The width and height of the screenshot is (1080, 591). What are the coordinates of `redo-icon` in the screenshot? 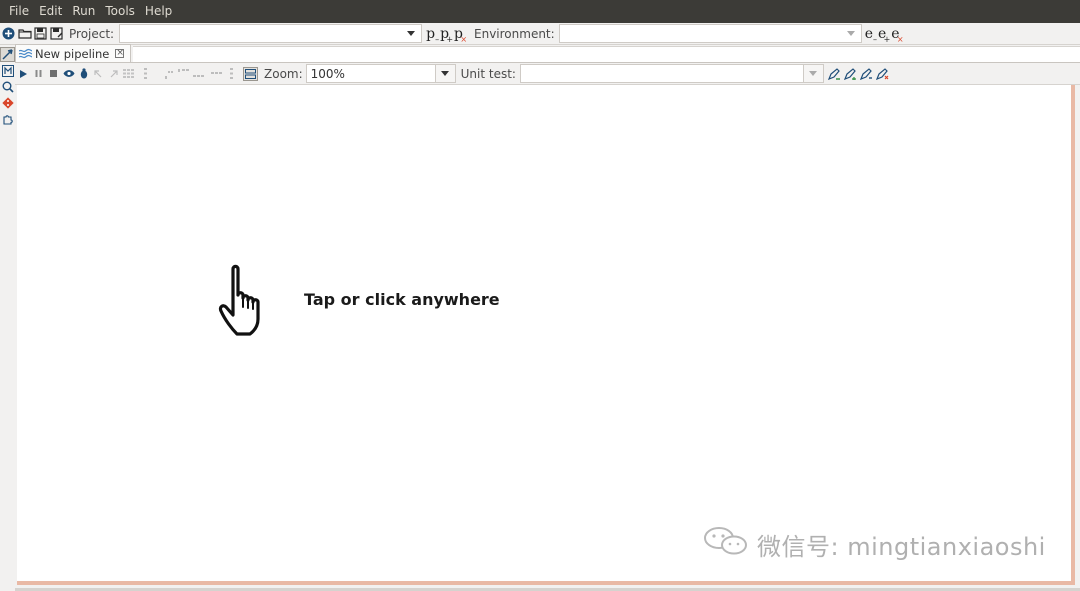 It's located at (113, 73).